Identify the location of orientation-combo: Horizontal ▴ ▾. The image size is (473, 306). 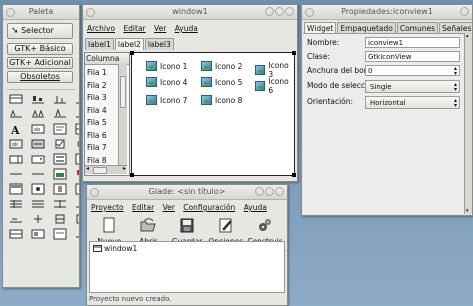
(412, 102).